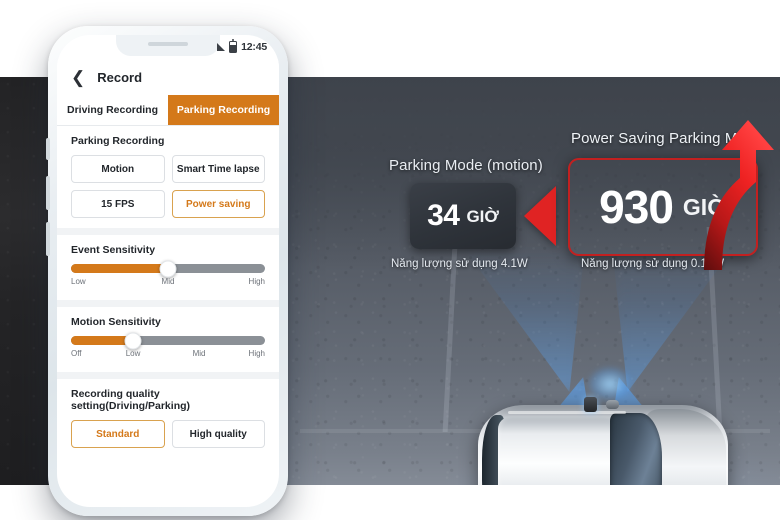 This screenshot has width=780, height=520. What do you see at coordinates (48, 239) in the screenshot?
I see `phone-volume-down-button` at bounding box center [48, 239].